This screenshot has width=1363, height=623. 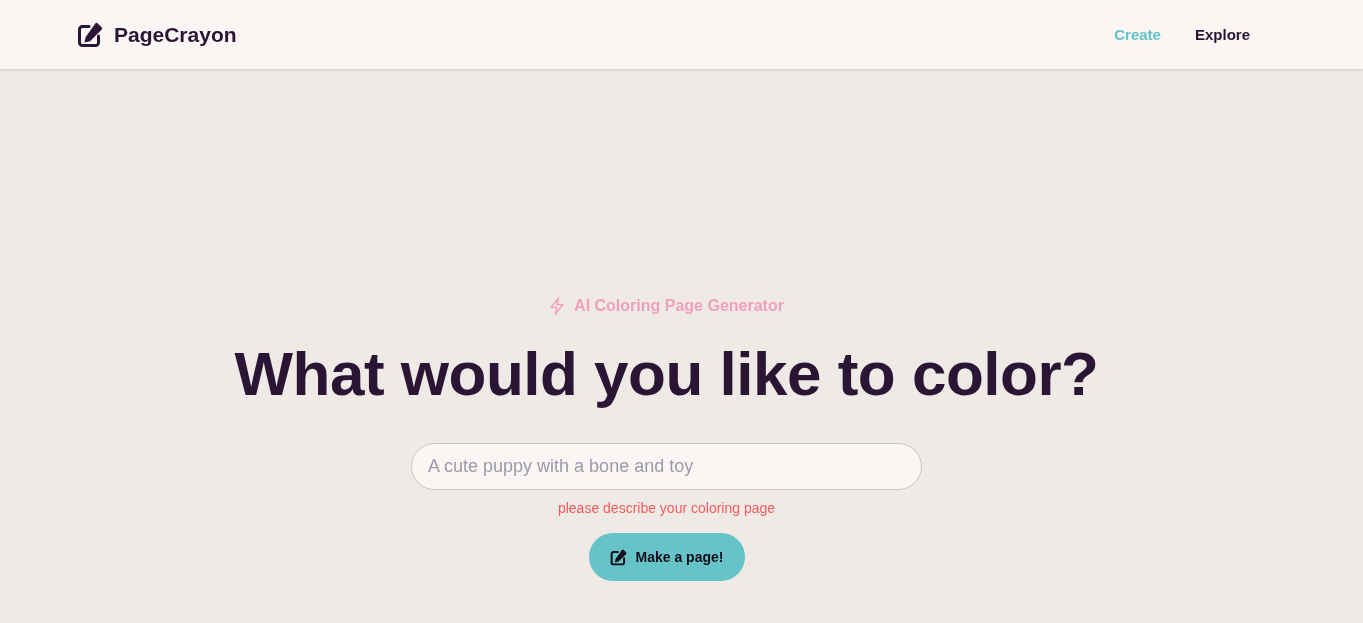 I want to click on prompt-input-field: A cute puppy with a bone and toy, so click(x=666, y=466).